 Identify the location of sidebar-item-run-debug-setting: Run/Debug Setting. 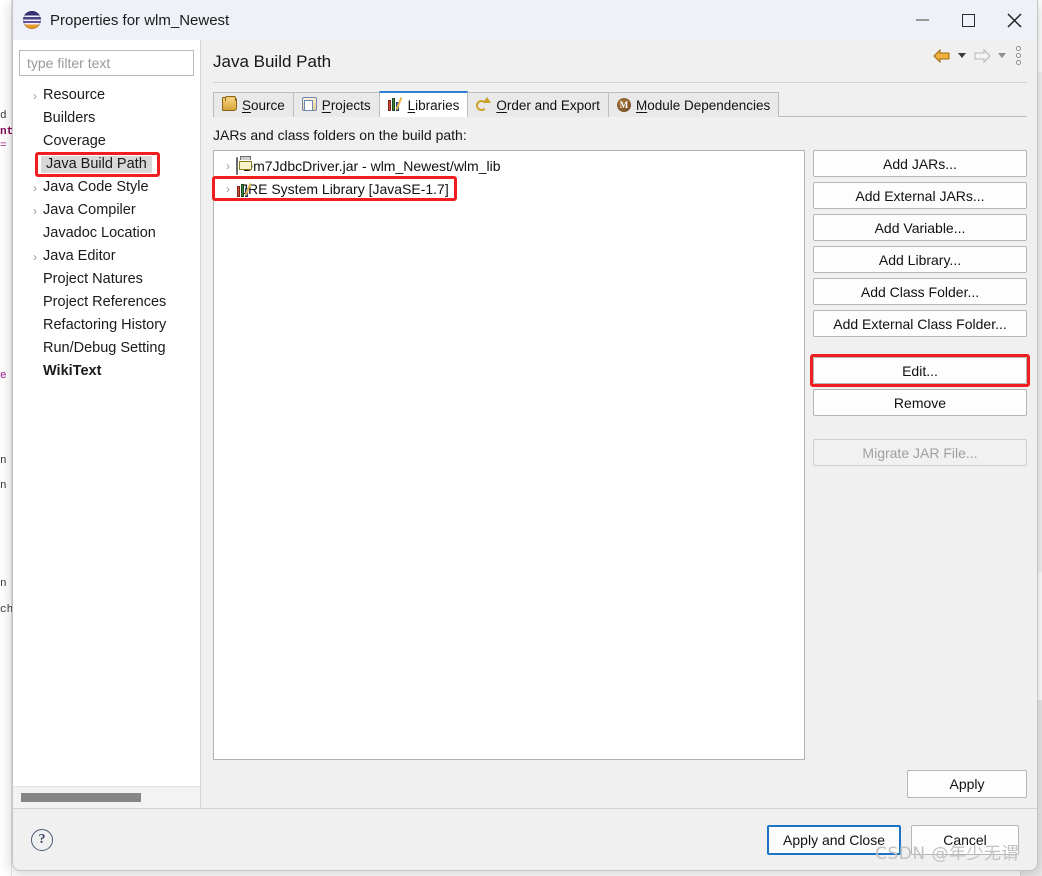
(106, 348).